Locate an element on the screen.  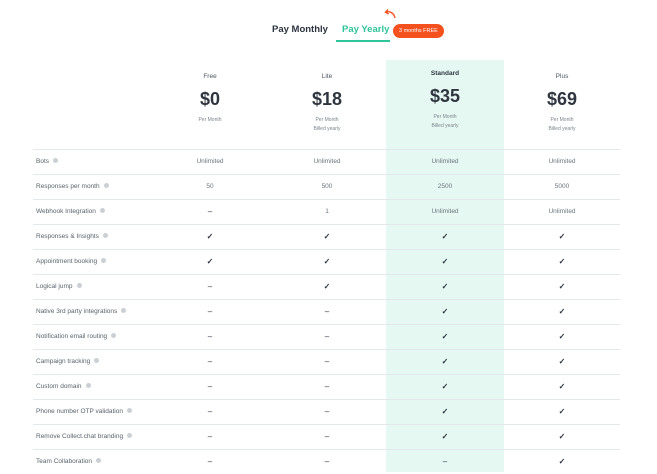
table-row: Appointment booking ✓ ✓ ✓ ✓ is located at coordinates (326, 261).